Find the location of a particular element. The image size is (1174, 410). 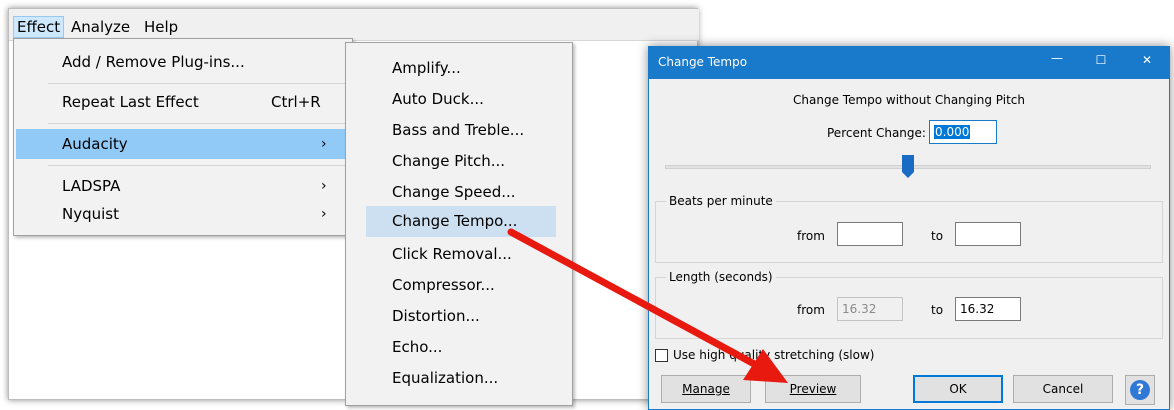

menu-bar: Effect Analyze Help is located at coordinates (354, 25).